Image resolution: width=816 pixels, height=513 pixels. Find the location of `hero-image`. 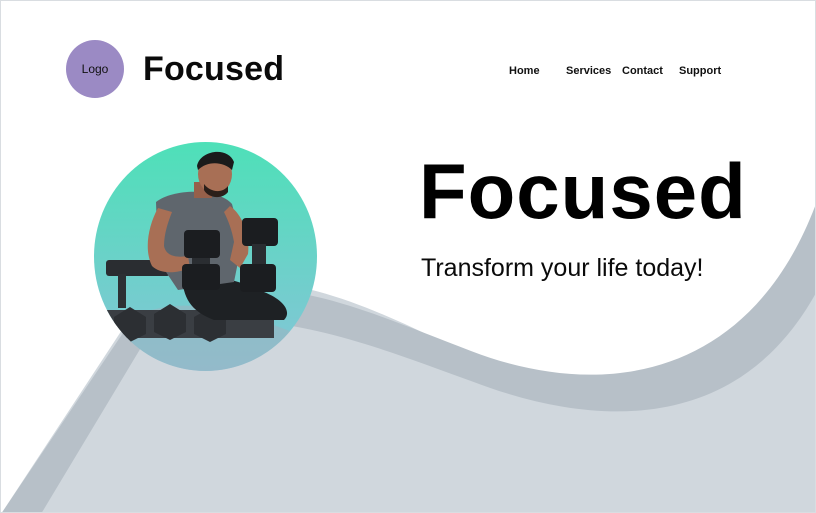

hero-image is located at coordinates (205, 256).